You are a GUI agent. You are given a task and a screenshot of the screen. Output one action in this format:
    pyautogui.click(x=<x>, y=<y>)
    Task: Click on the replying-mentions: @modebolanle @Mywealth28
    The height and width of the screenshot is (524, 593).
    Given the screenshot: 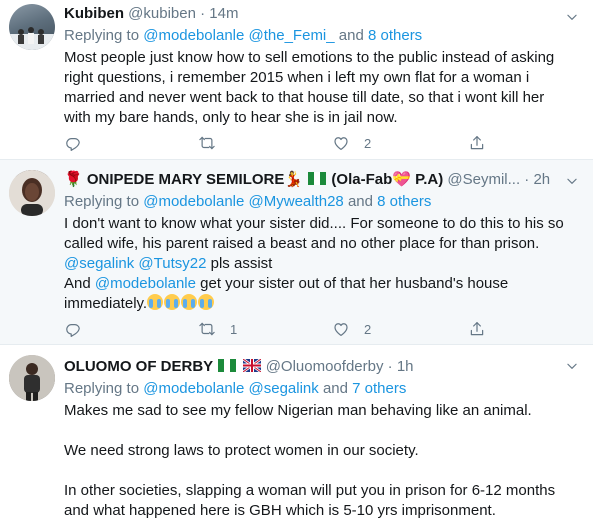 What is the action you would take?
    pyautogui.click(x=243, y=201)
    